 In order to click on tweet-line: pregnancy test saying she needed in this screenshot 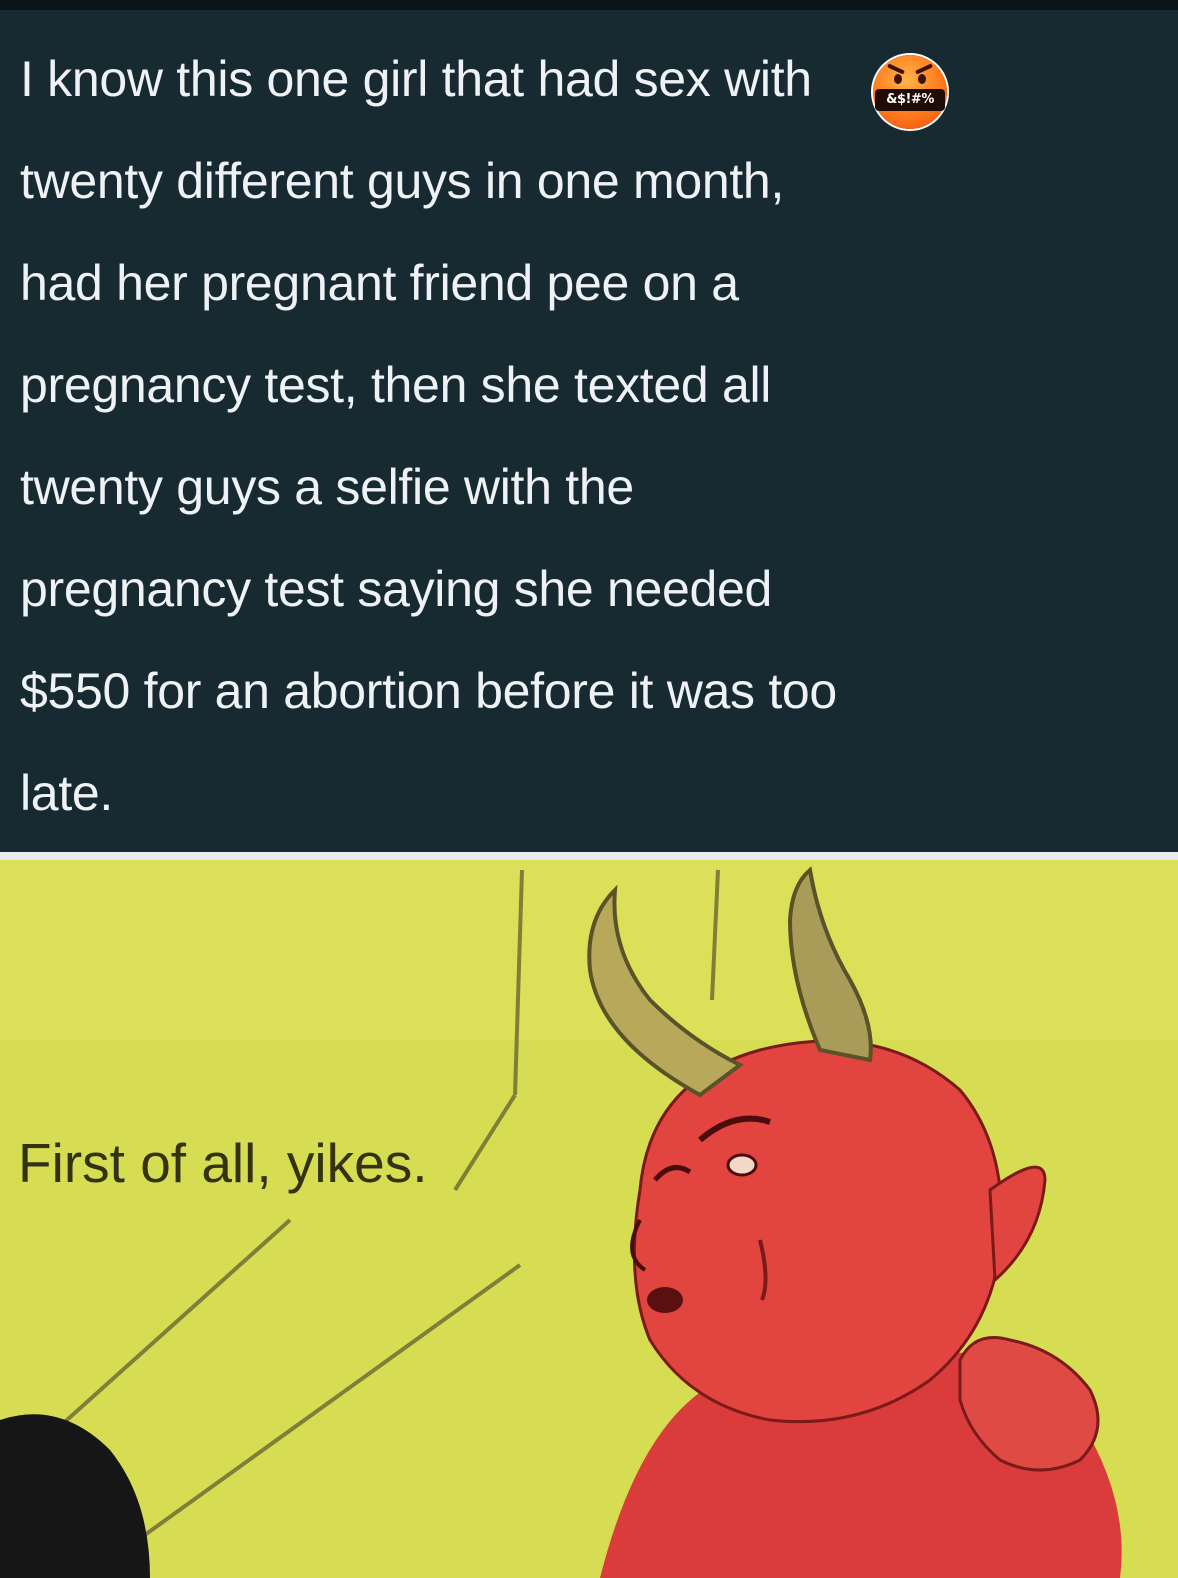, I will do `click(396, 589)`.